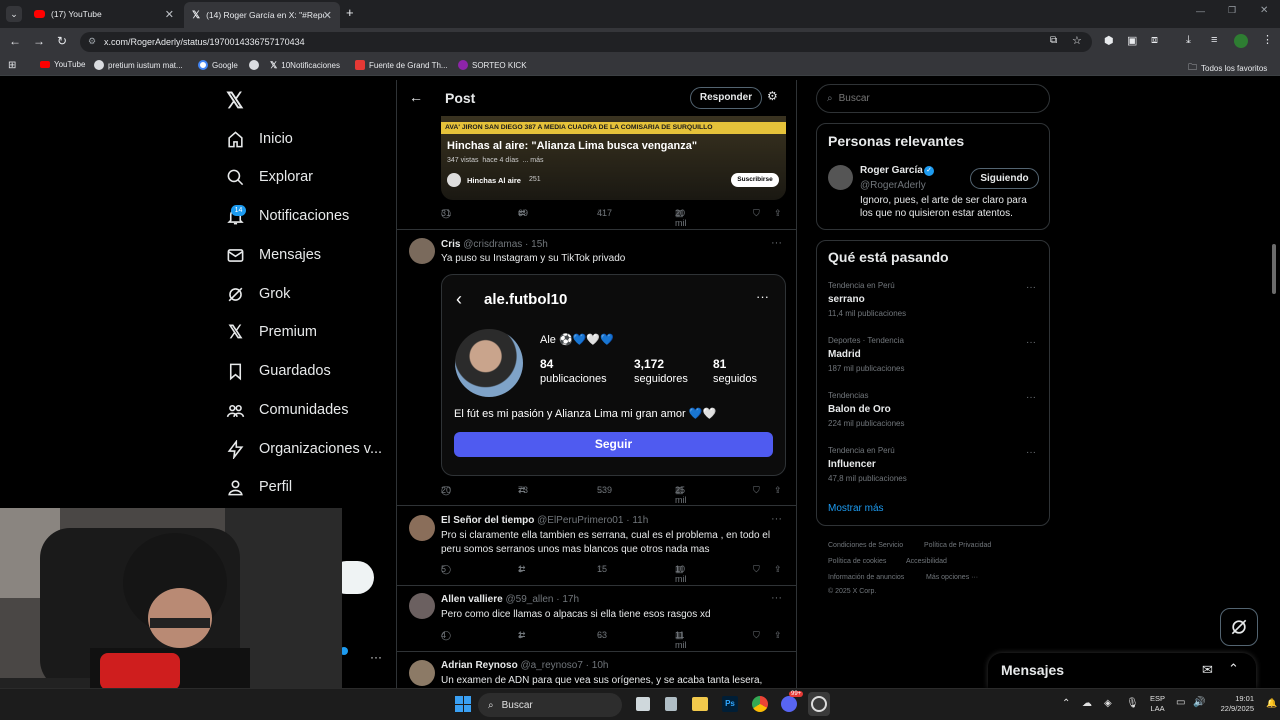 Image resolution: width=1280 pixels, height=720 pixels. Describe the element at coordinates (1154, 40) in the screenshot. I see `extensions-puzzle-icon: ⧈` at that location.